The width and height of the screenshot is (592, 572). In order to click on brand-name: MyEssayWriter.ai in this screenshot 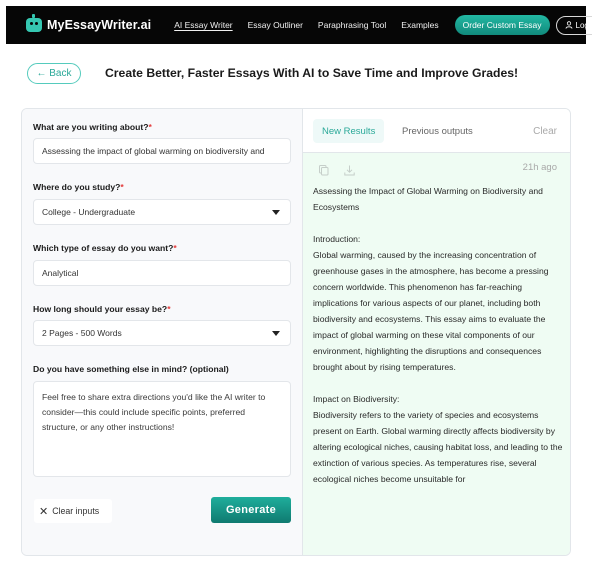, I will do `click(99, 25)`.